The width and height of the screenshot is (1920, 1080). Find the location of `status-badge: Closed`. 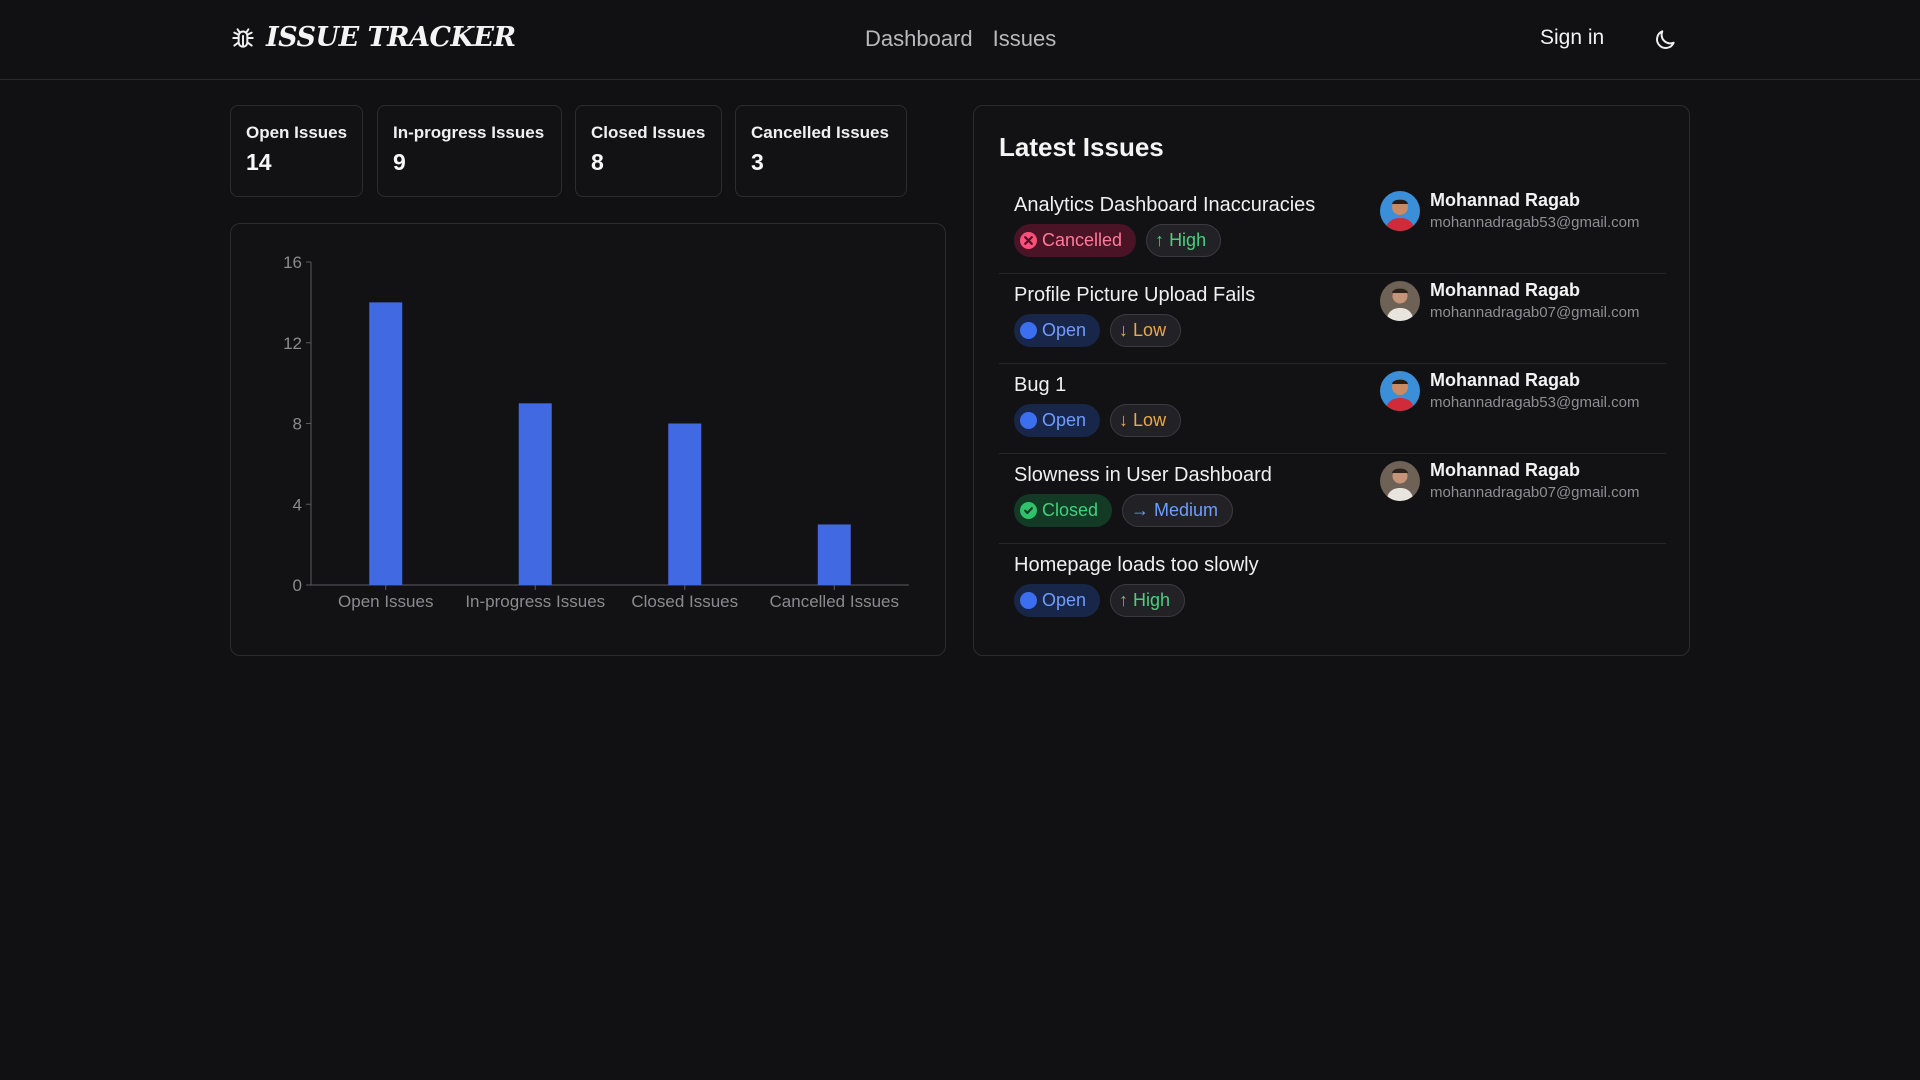

status-badge: Closed is located at coordinates (1063, 510).